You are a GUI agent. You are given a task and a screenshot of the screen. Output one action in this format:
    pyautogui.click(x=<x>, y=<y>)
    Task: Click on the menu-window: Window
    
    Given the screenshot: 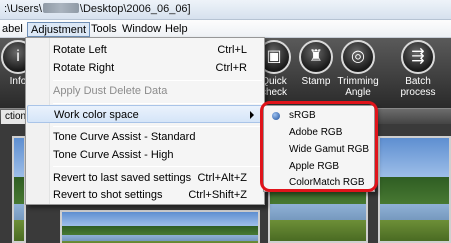 What is the action you would take?
    pyautogui.click(x=141, y=29)
    